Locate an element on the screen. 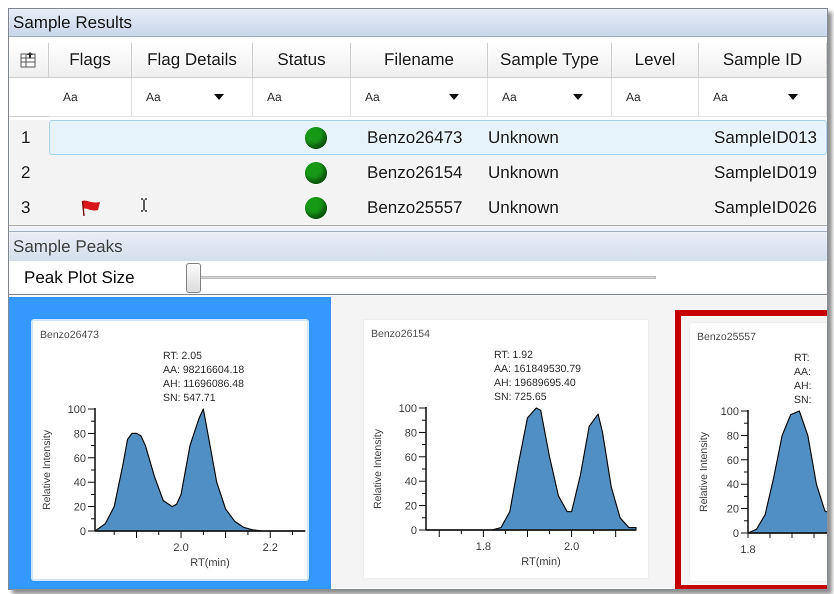 The width and height of the screenshot is (834, 594). chart-title: Benzo26154 is located at coordinates (400, 334).